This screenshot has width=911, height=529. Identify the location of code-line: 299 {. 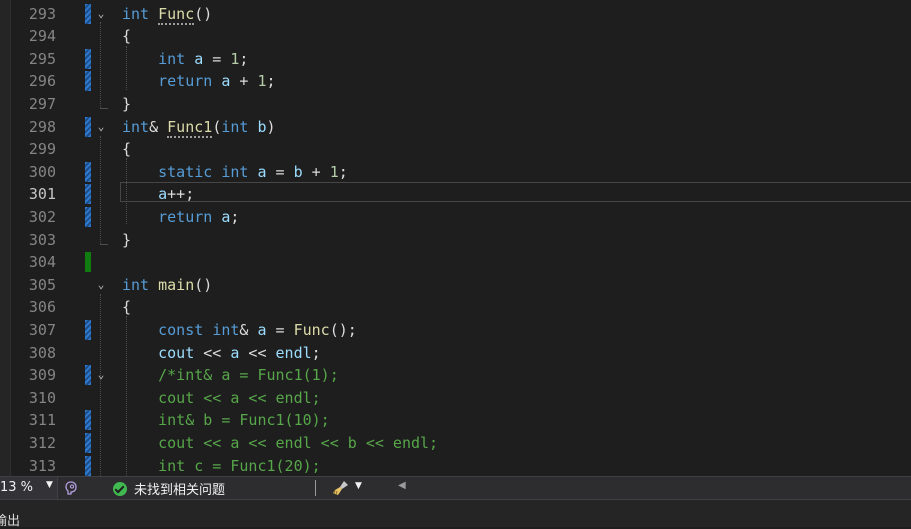
(455, 149).